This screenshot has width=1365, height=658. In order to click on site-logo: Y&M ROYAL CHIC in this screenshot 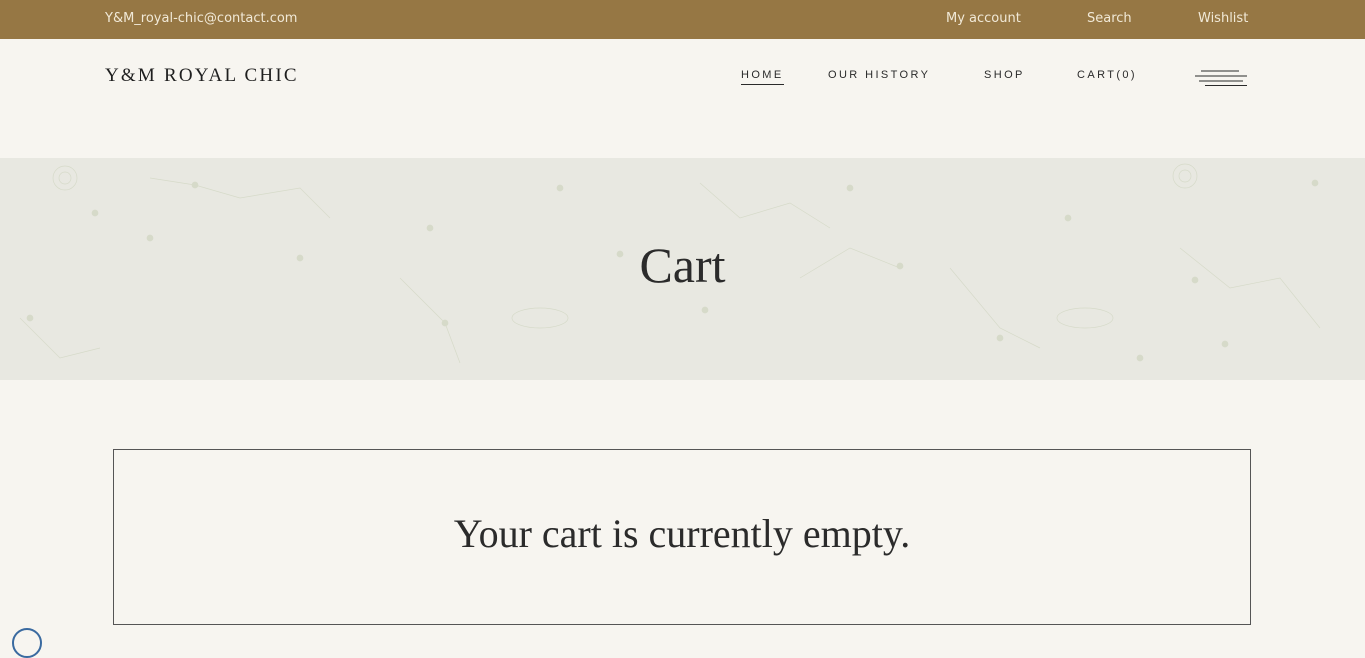, I will do `click(202, 76)`.